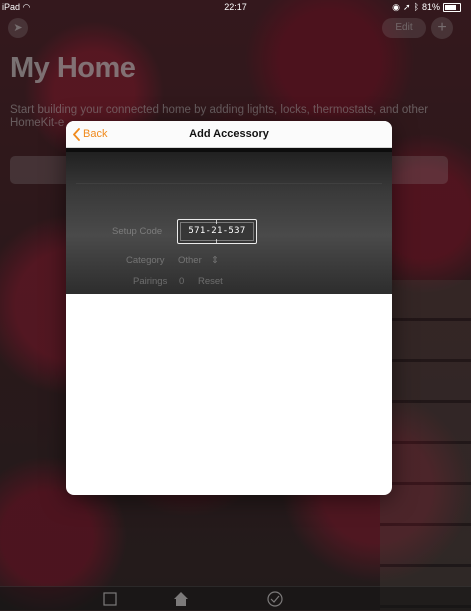 The height and width of the screenshot is (611, 471). Describe the element at coordinates (416, 7) in the screenshot. I see `bluetooth-icon: ᛒ` at that location.